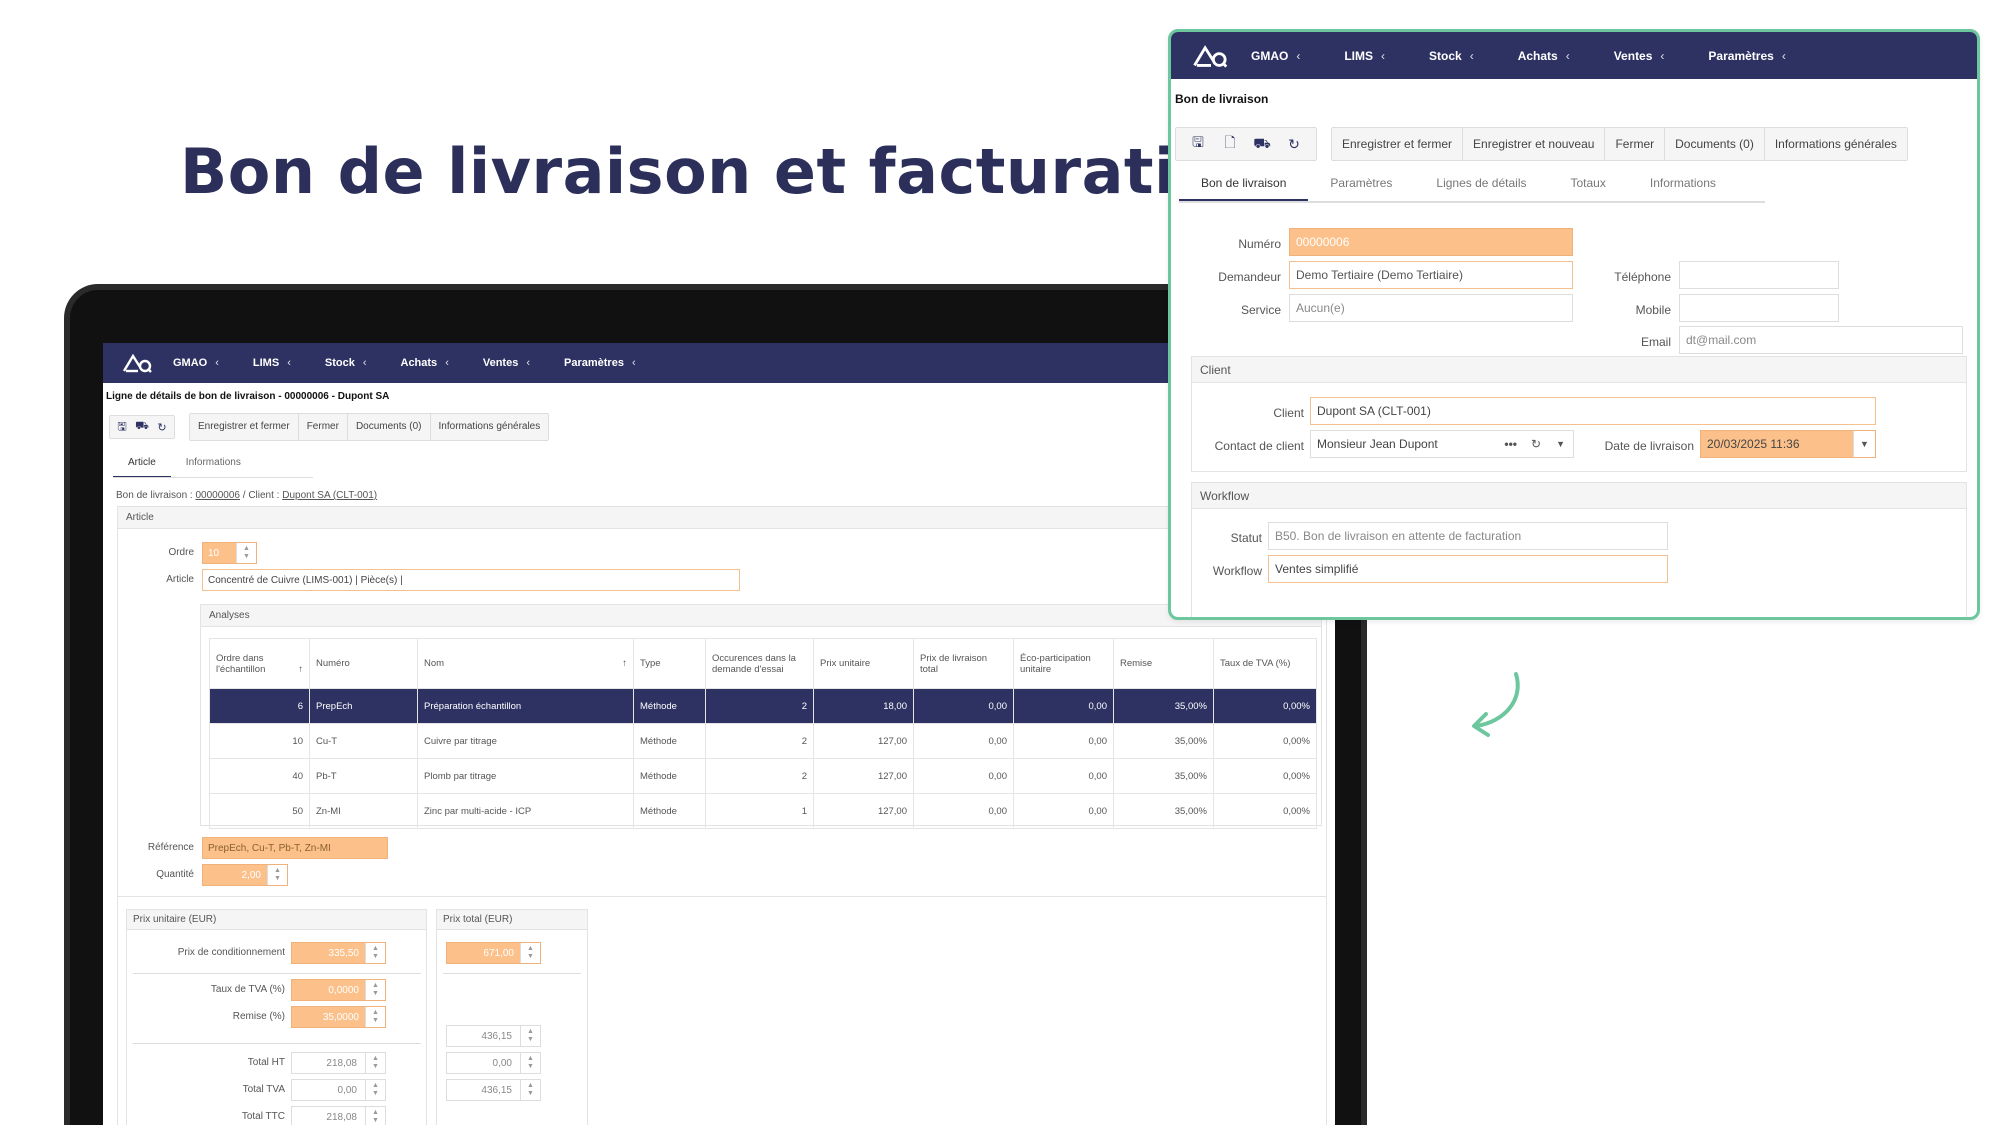 The width and height of the screenshot is (2000, 1125). Describe the element at coordinates (1759, 308) in the screenshot. I see `mobile-field` at that location.